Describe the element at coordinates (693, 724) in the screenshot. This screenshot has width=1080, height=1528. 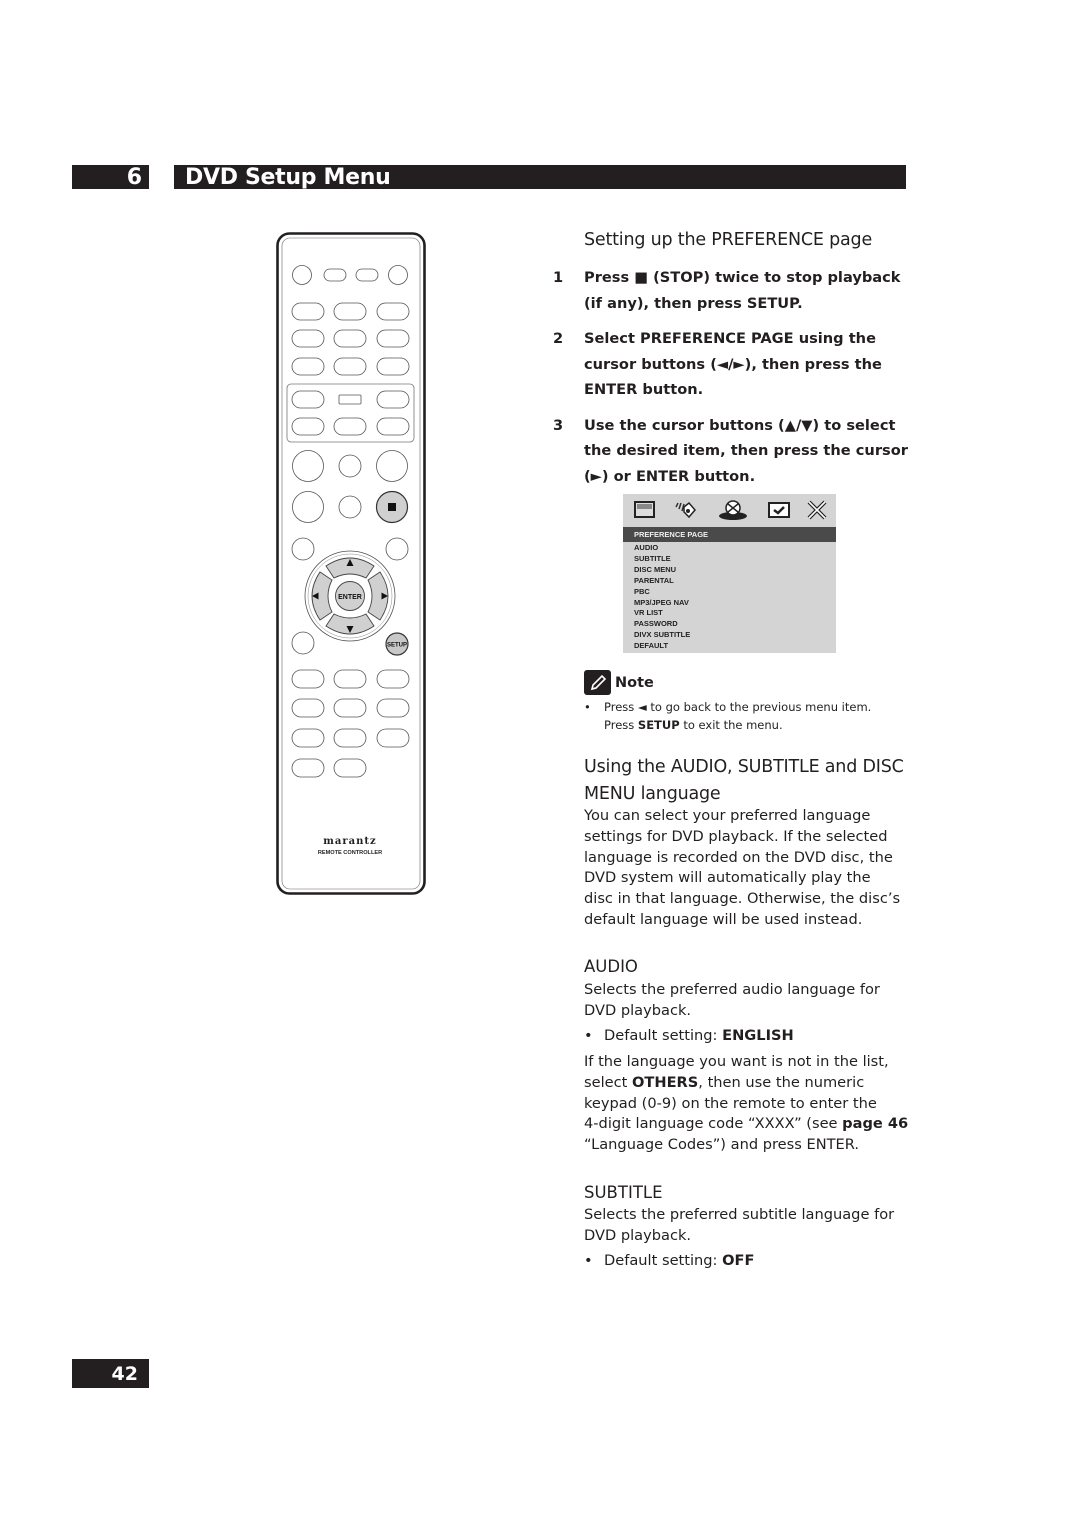
I see `note-line-2: Press SETUP to exit the menu.` at that location.